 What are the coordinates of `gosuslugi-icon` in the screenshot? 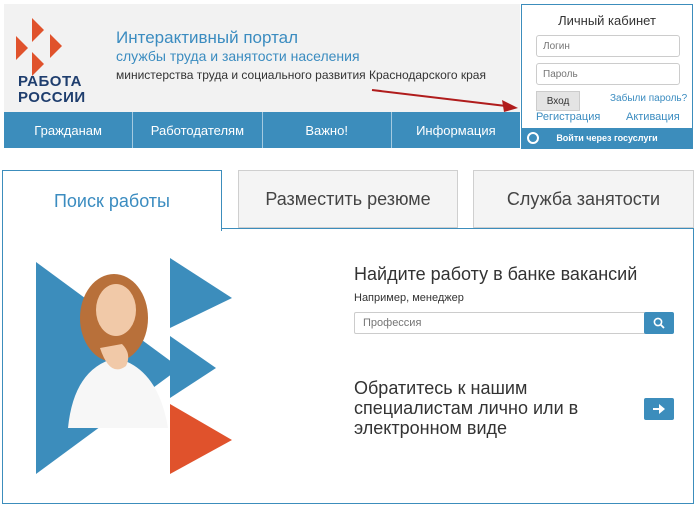 It's located at (533, 138).